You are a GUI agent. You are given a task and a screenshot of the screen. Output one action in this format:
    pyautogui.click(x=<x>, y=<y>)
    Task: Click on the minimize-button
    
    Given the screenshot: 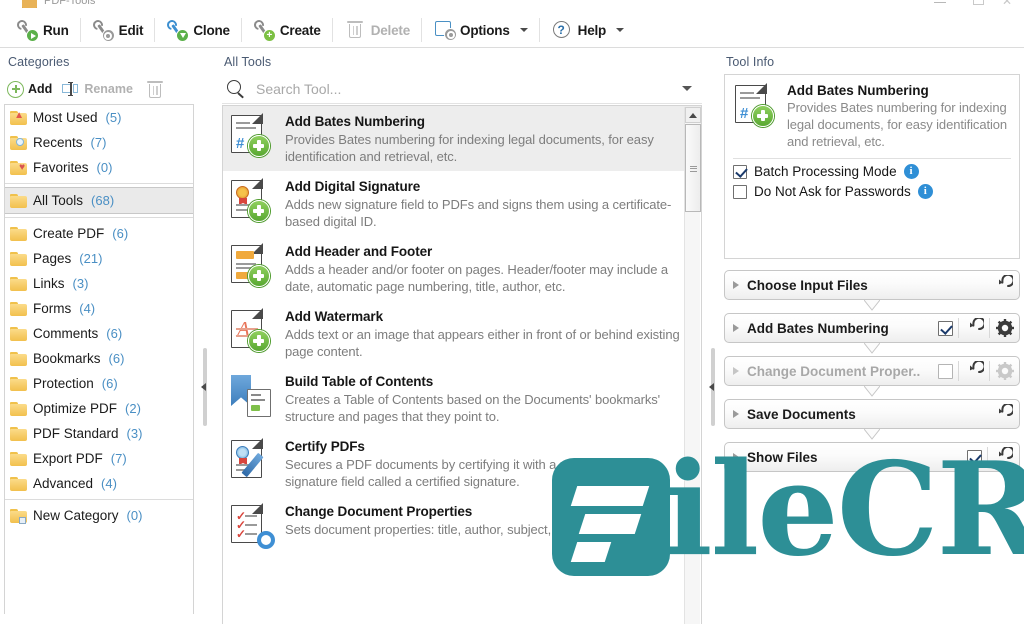 What is the action you would take?
    pyautogui.click(x=940, y=2)
    